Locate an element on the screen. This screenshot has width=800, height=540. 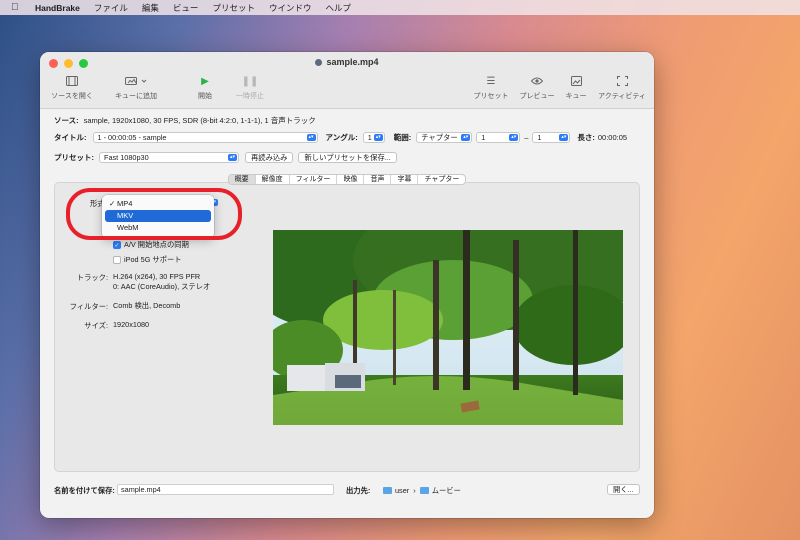
tab-bar-container: 概要 解像度 フィルター 映像 音声 字幕 チャプター is located at coordinates (347, 179).